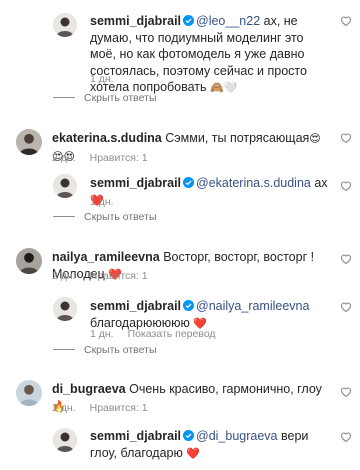  I want to click on username: nailya_ramileevna, so click(106, 257).